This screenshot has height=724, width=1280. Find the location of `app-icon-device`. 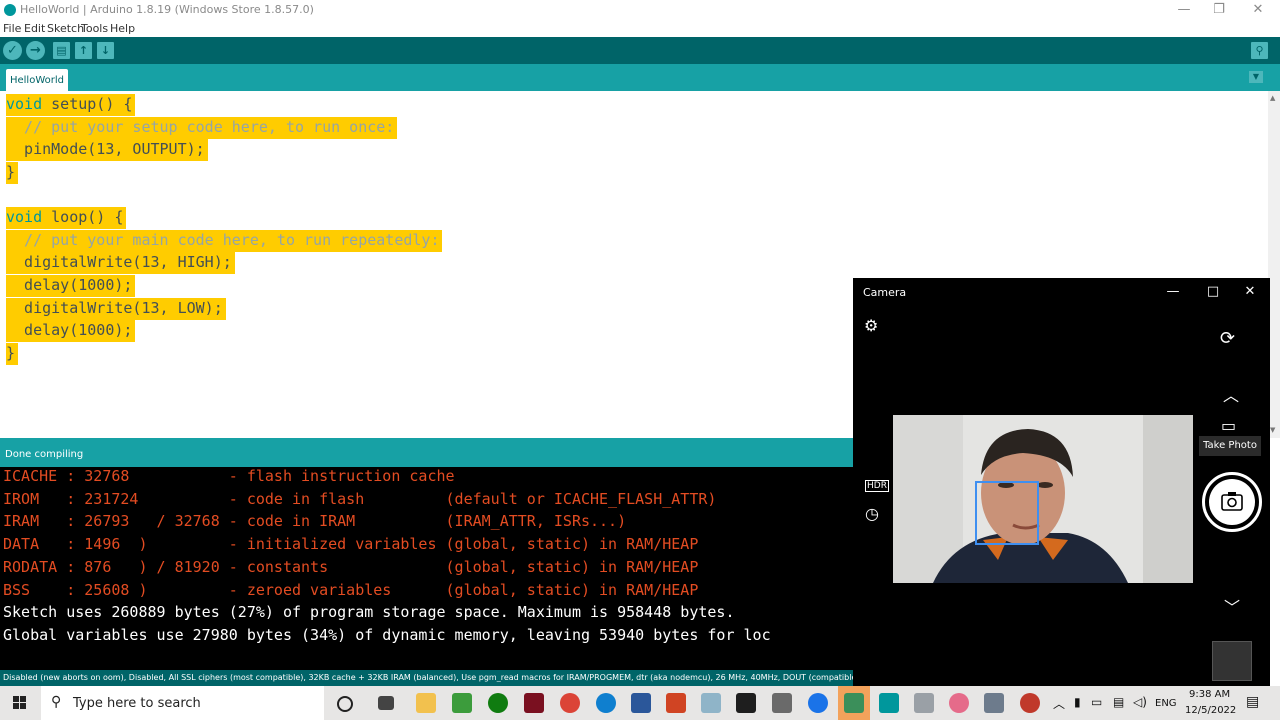

app-icon-device is located at coordinates (924, 703).